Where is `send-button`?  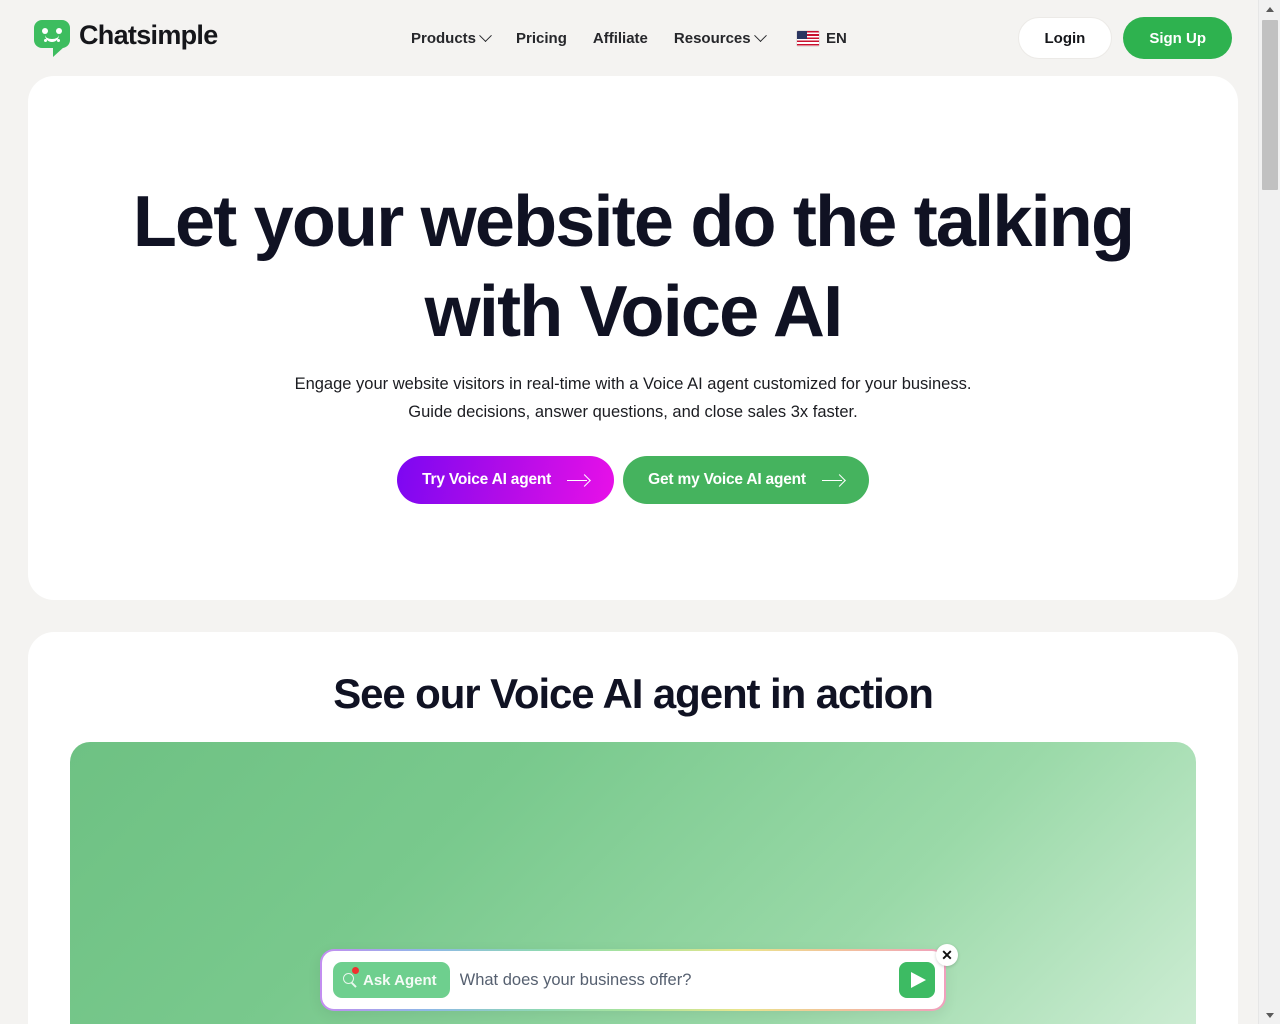
send-button is located at coordinates (917, 980).